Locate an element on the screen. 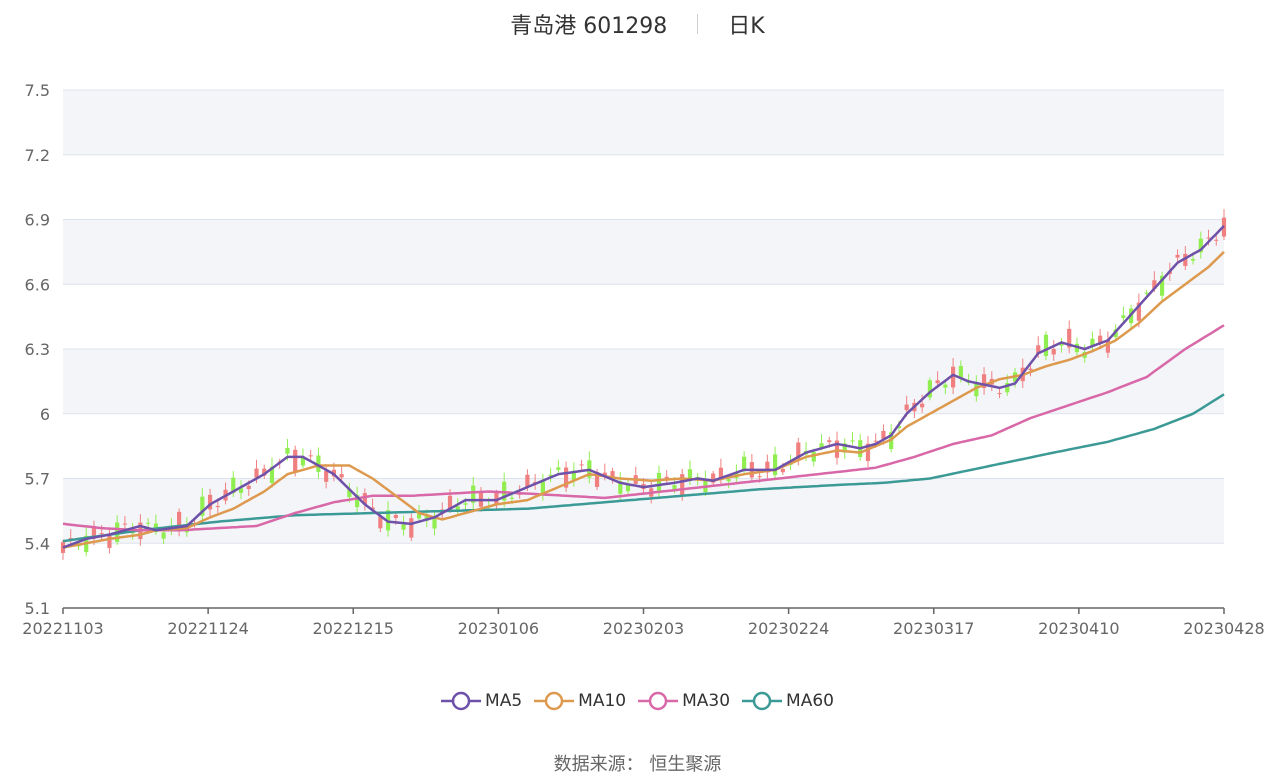 The width and height of the screenshot is (1275, 776). legend-ma10-icon is located at coordinates (554, 701).